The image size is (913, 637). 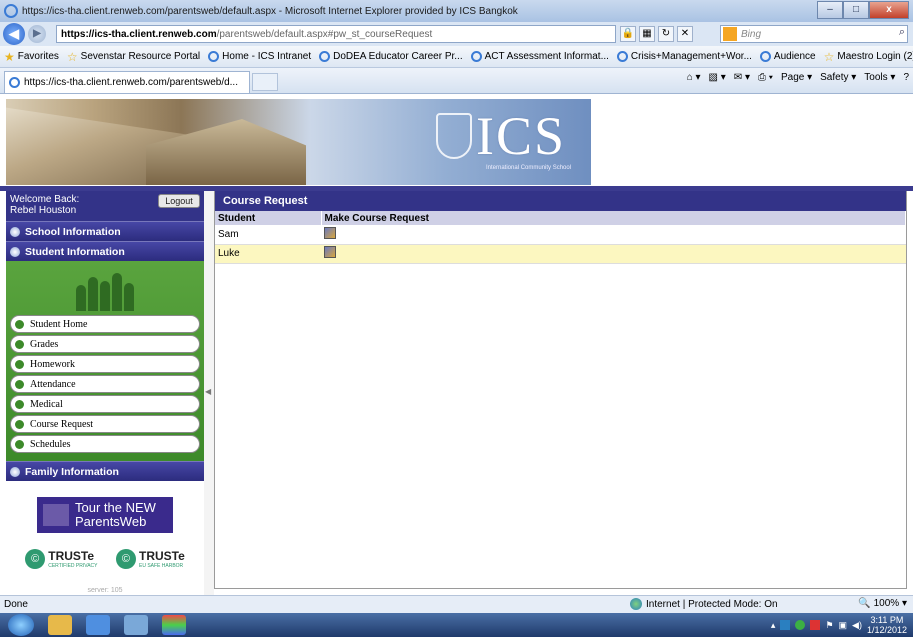 What do you see at coordinates (656, 34) in the screenshot?
I see `address-actions: 🔒 ▦ ↻ ✕` at bounding box center [656, 34].